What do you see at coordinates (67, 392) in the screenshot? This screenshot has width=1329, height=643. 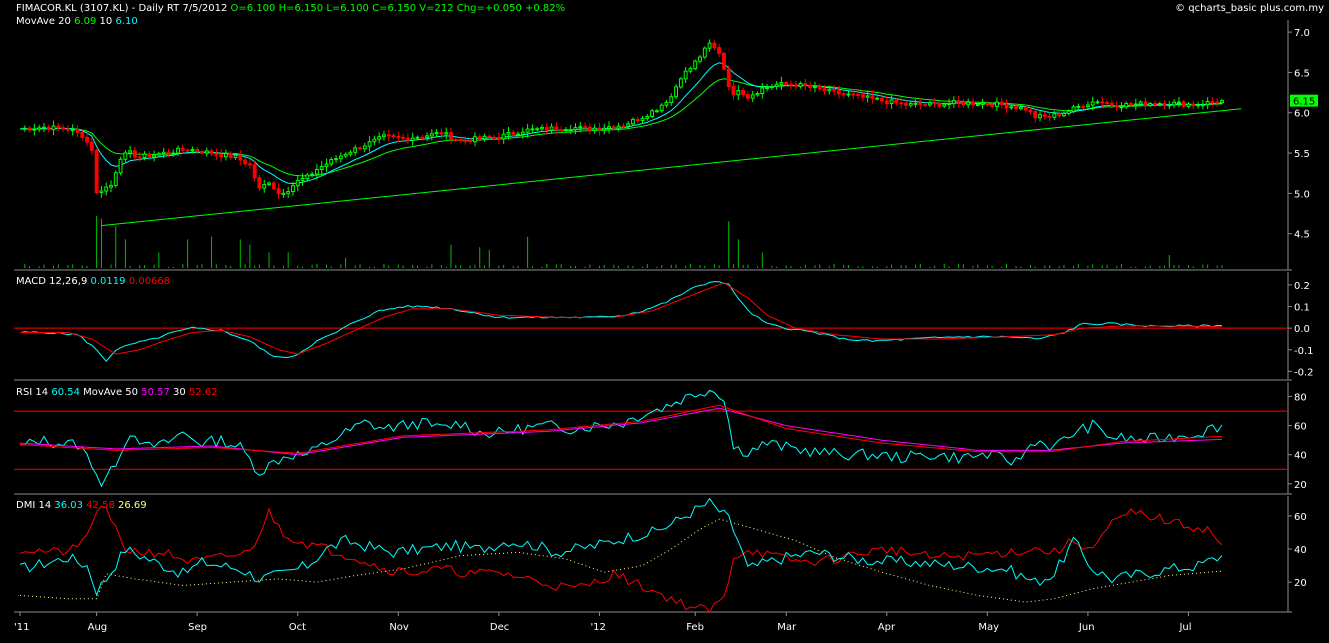 I see `rsi-legend-item: 60.54` at bounding box center [67, 392].